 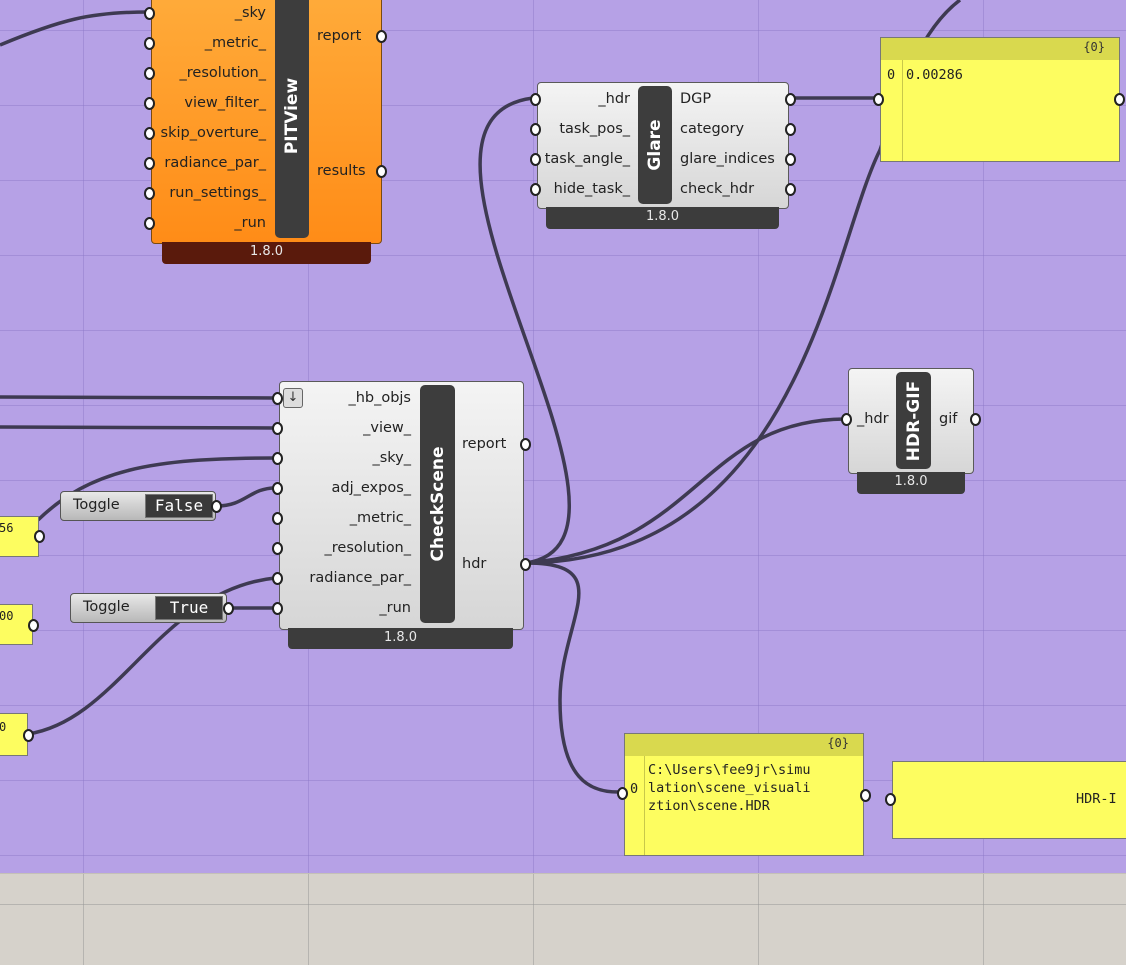 What do you see at coordinates (846, 419) in the screenshot?
I see `hdrgif-port-in` at bounding box center [846, 419].